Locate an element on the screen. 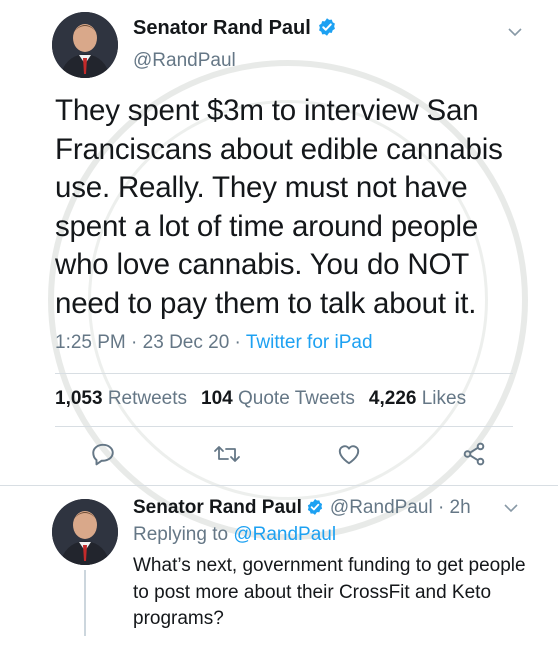 Image resolution: width=558 pixels, height=666 pixels. tweet-date: 23 Dec 20 is located at coordinates (186, 342).